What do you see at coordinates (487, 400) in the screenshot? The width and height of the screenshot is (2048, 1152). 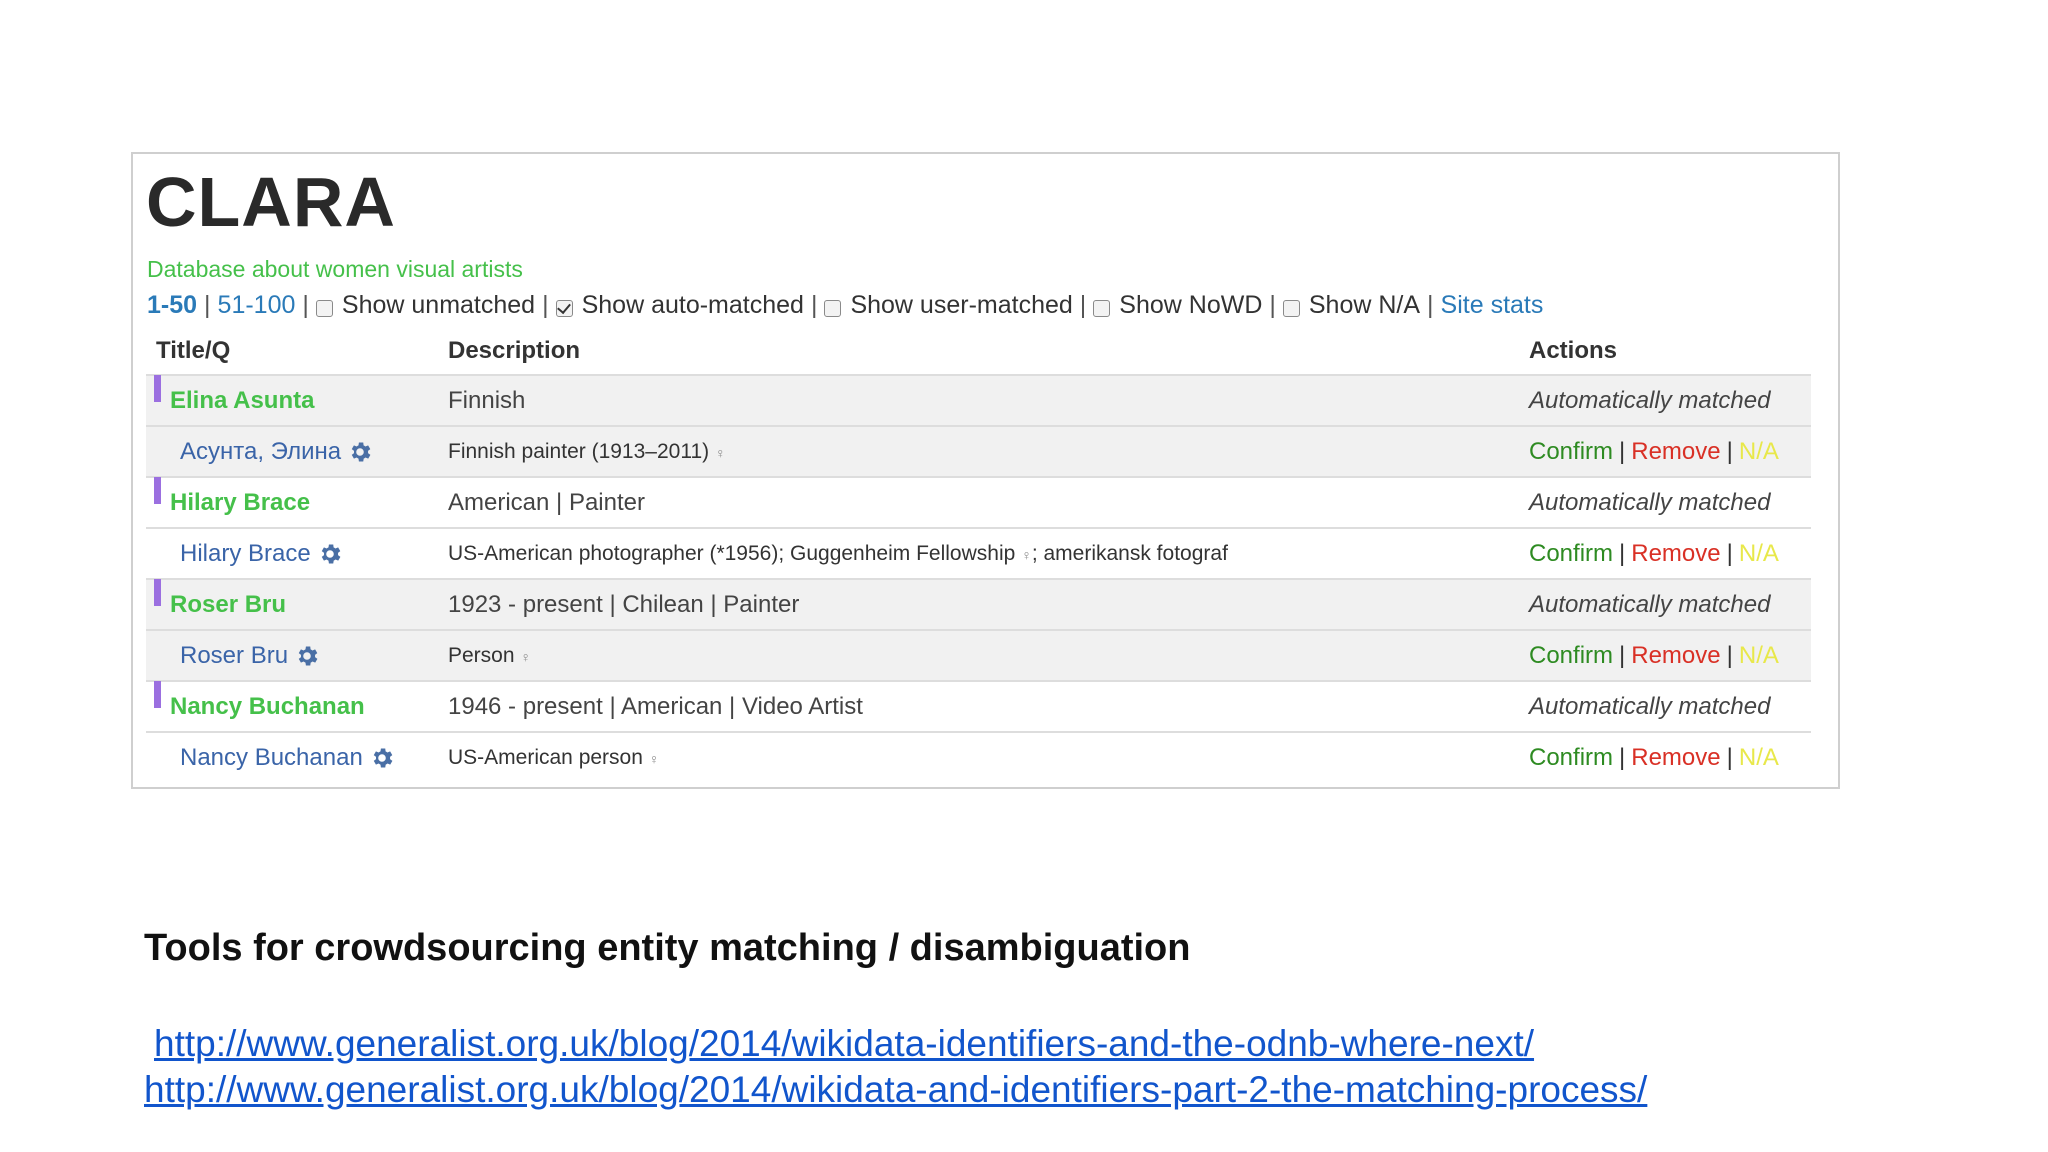 I see `entry-description: Finnish` at bounding box center [487, 400].